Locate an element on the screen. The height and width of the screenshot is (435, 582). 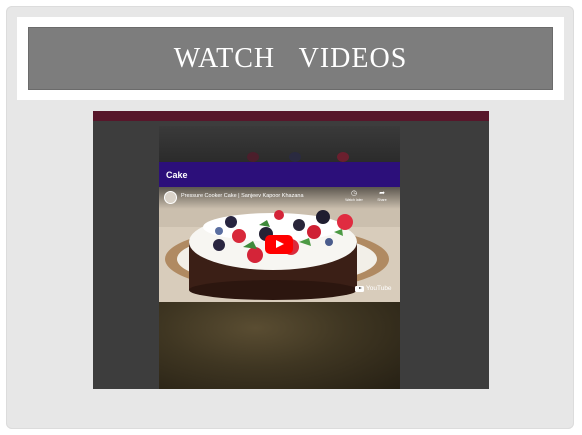
blurred-thumbnail-bottom is located at coordinates (279, 345).